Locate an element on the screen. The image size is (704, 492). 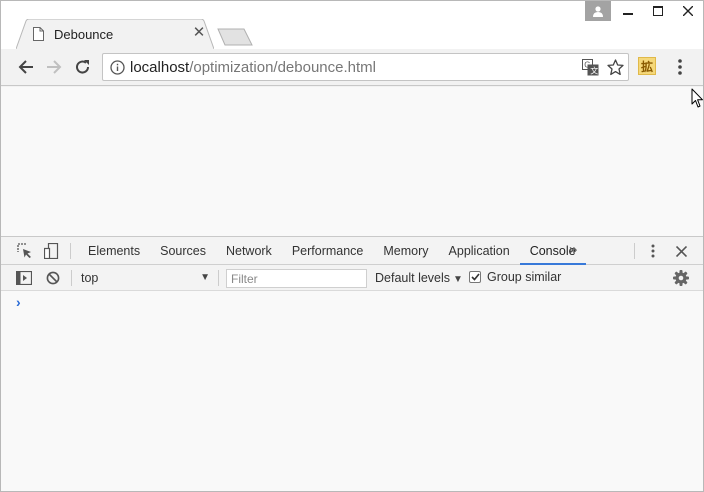
close-icon: ✕ is located at coordinates (199, 33).